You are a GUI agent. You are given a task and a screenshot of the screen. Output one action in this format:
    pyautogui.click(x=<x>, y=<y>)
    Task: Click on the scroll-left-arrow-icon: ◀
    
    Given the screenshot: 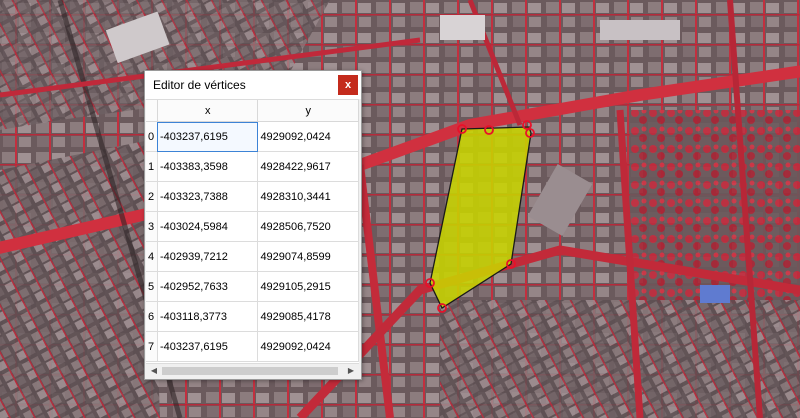 What is the action you would take?
    pyautogui.click(x=154, y=371)
    